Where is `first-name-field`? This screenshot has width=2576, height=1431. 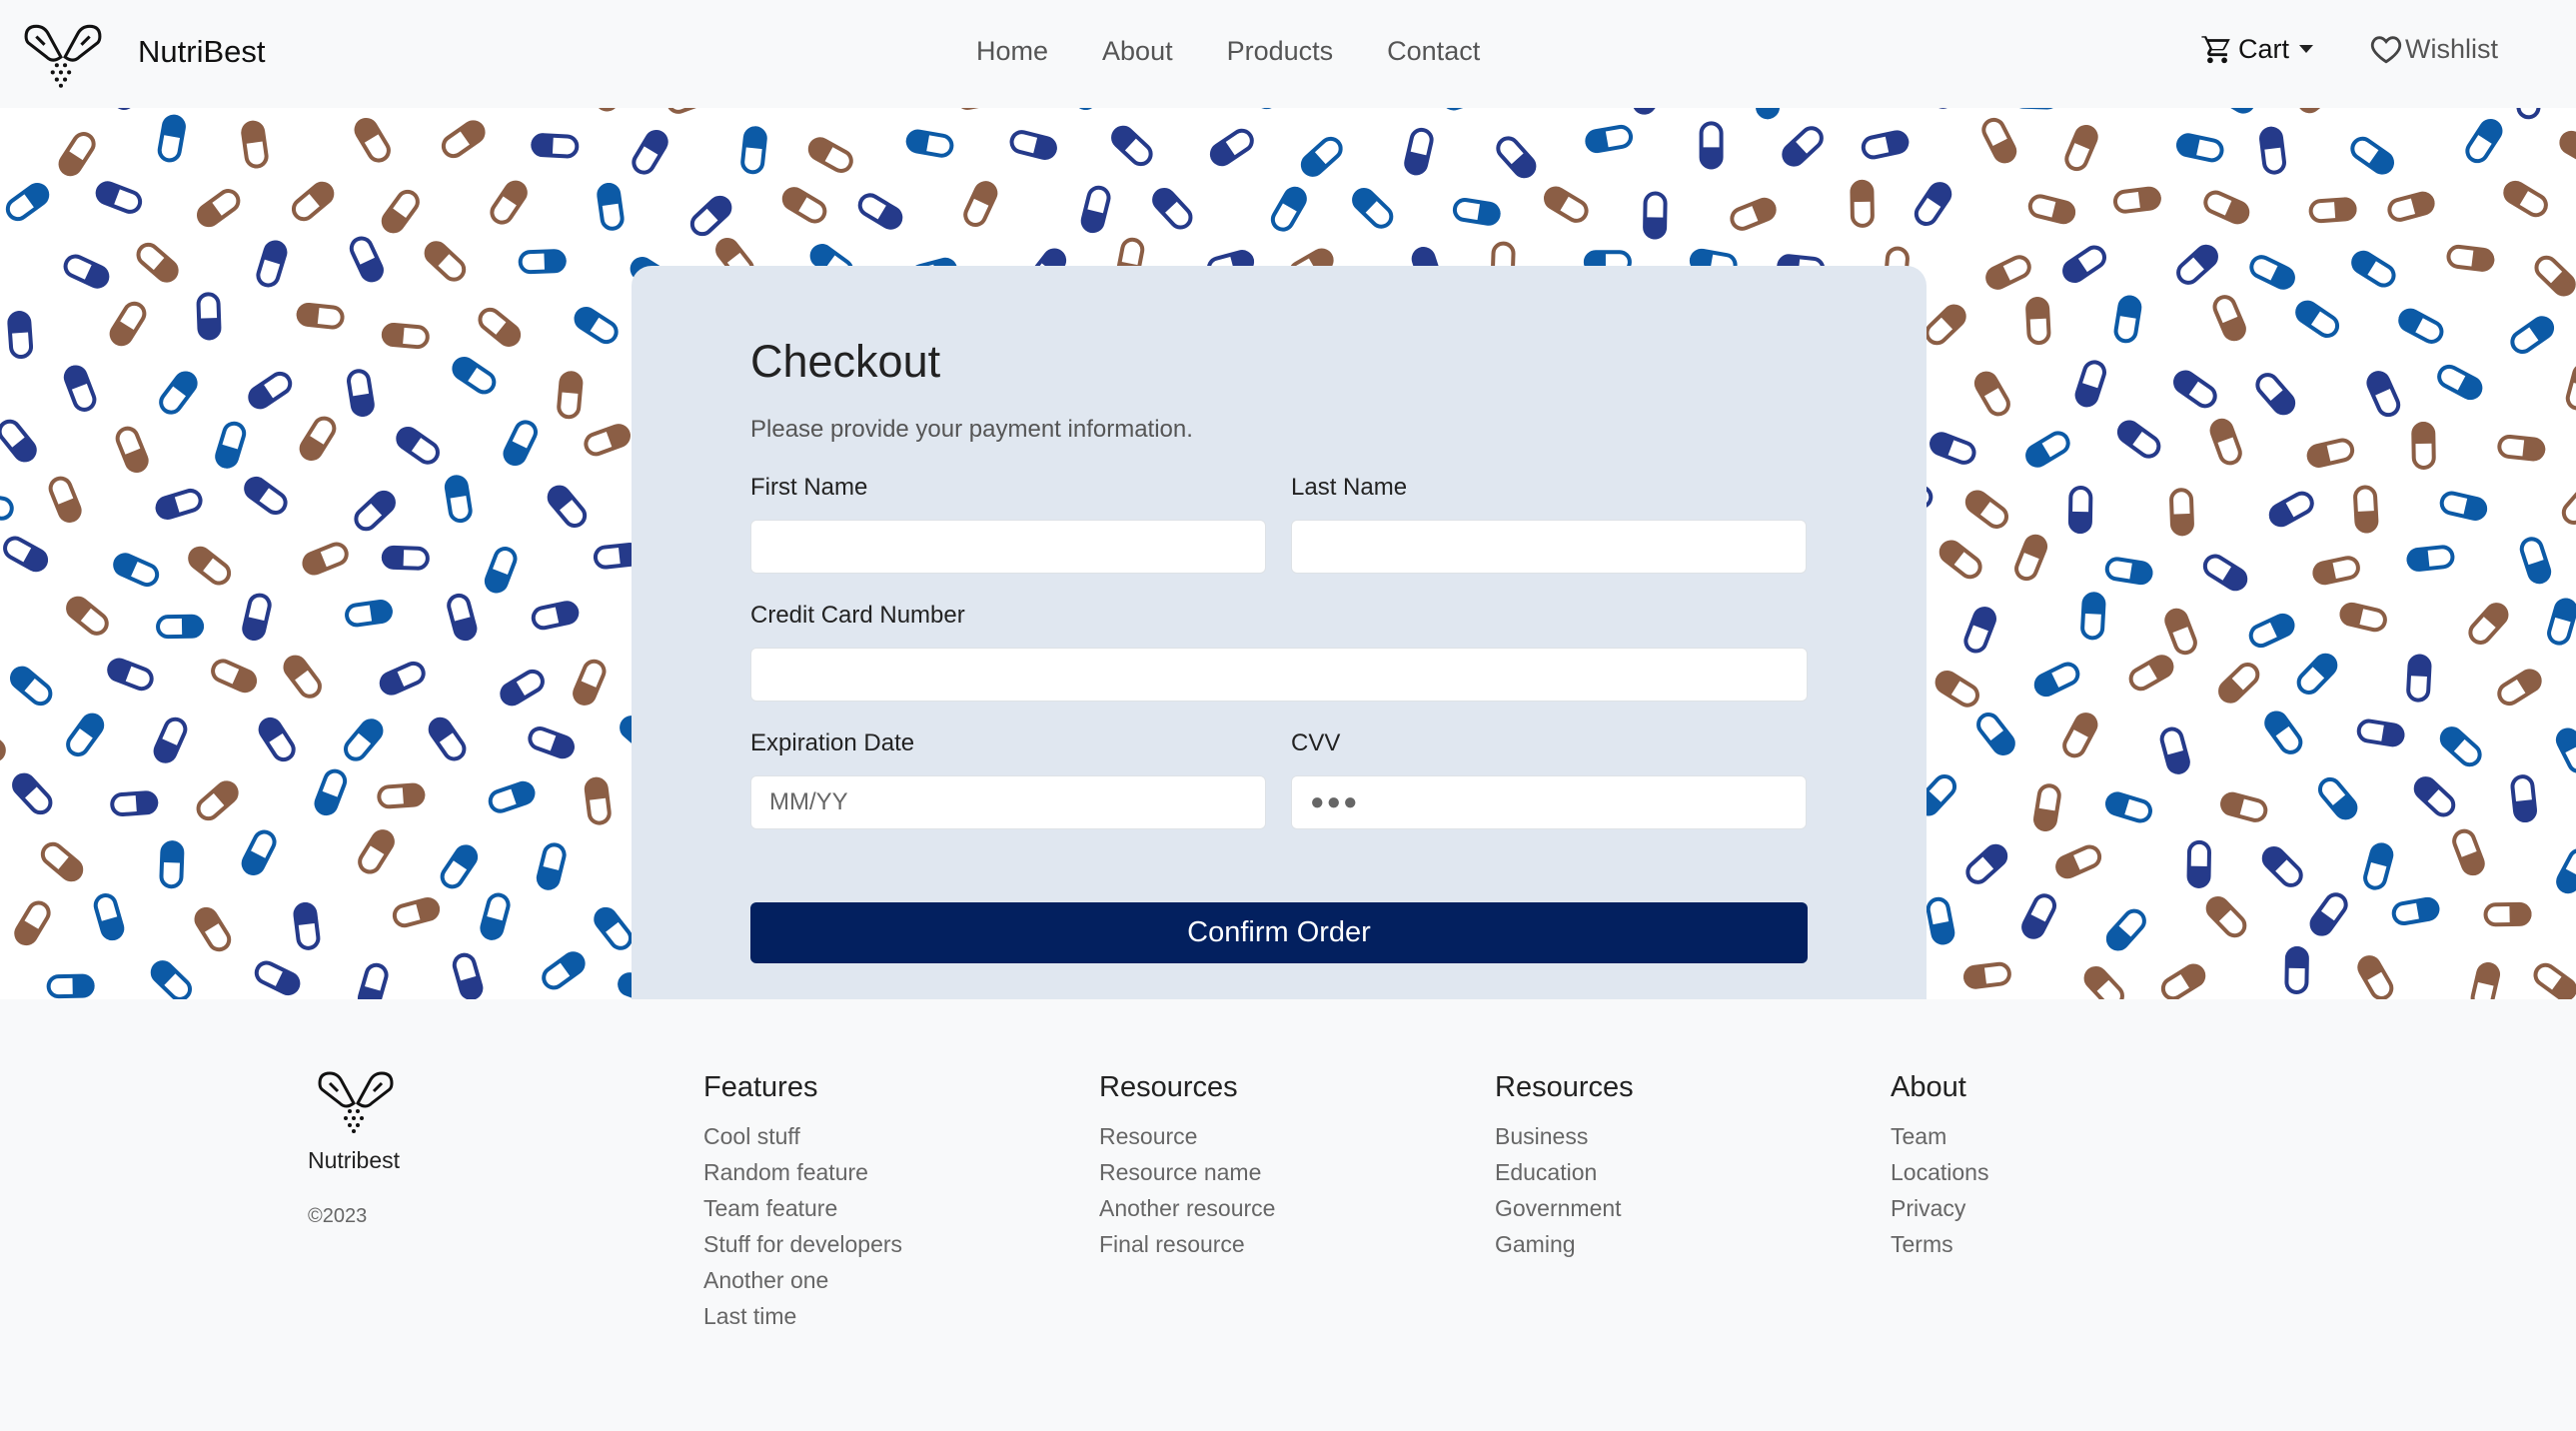 first-name-field is located at coordinates (1008, 547).